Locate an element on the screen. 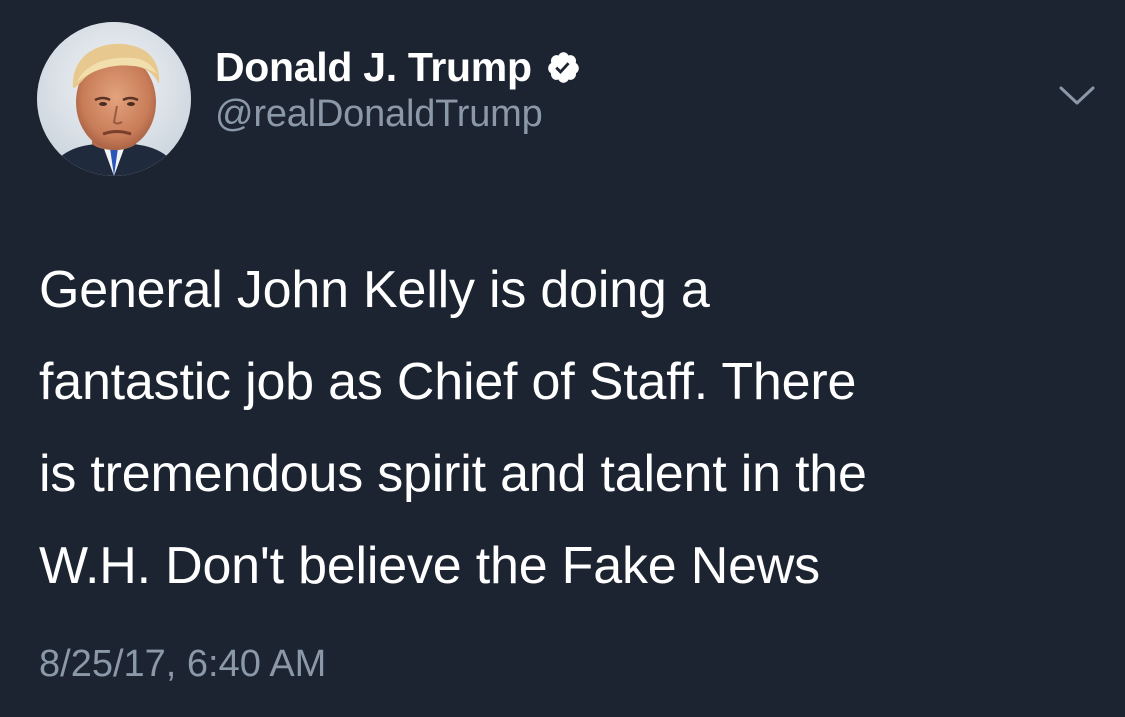 This screenshot has width=1125, height=717. author-name-row: Donald J. Trump is located at coordinates (398, 67).